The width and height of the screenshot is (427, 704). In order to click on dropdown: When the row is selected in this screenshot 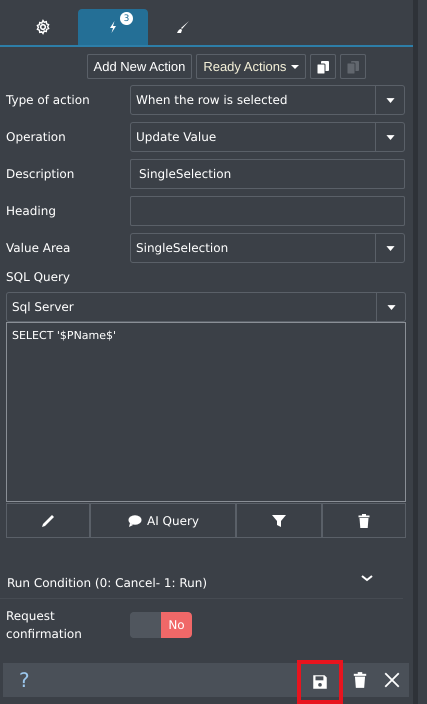, I will do `click(267, 100)`.